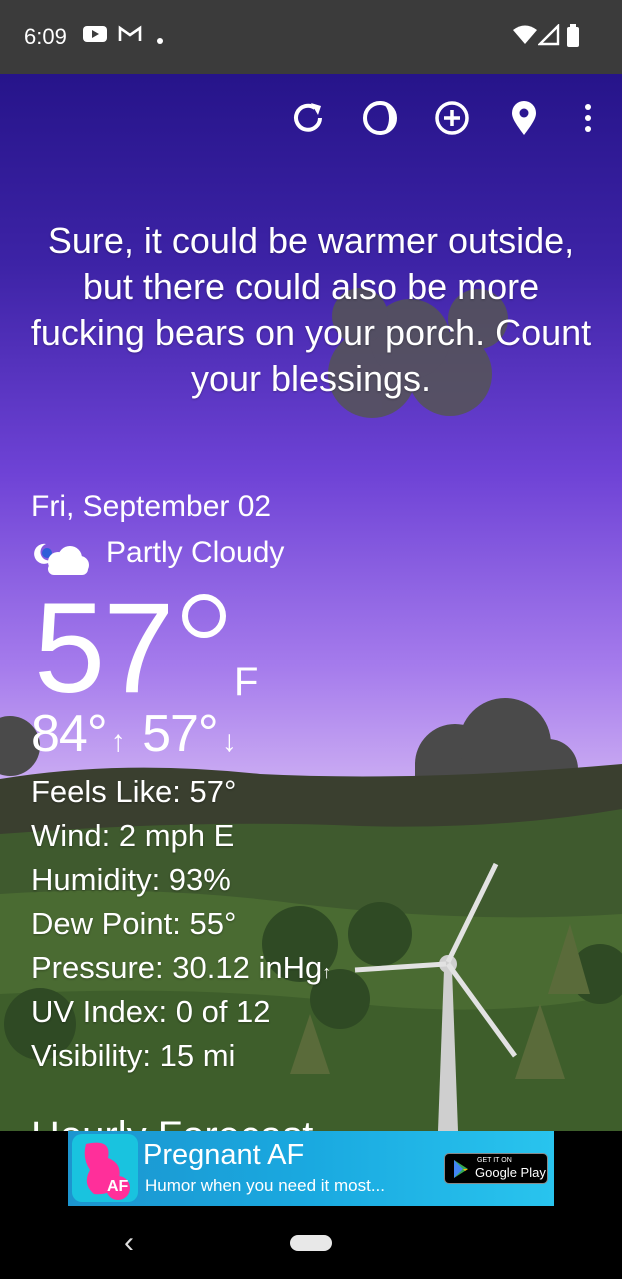  Describe the element at coordinates (95, 36) in the screenshot. I see `youtube-icon` at that location.